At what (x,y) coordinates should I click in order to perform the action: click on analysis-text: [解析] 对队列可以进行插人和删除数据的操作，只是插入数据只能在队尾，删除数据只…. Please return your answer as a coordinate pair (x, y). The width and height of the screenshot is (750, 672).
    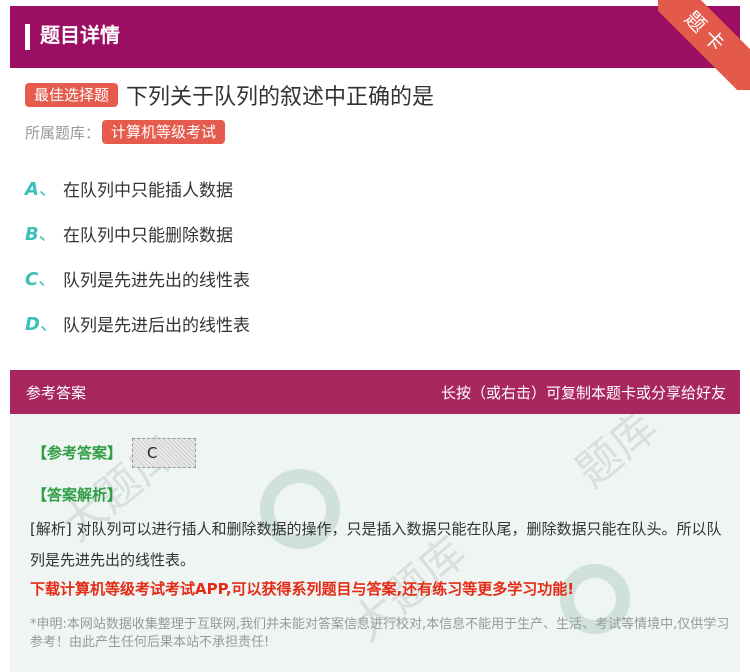
    Looking at the image, I should click on (376, 544).